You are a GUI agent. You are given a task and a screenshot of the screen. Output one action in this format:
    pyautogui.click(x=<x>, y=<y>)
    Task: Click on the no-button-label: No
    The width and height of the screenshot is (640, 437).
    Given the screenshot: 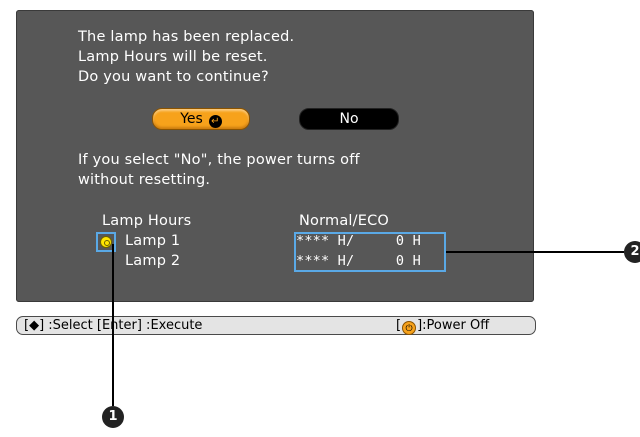 What is the action you would take?
    pyautogui.click(x=349, y=119)
    